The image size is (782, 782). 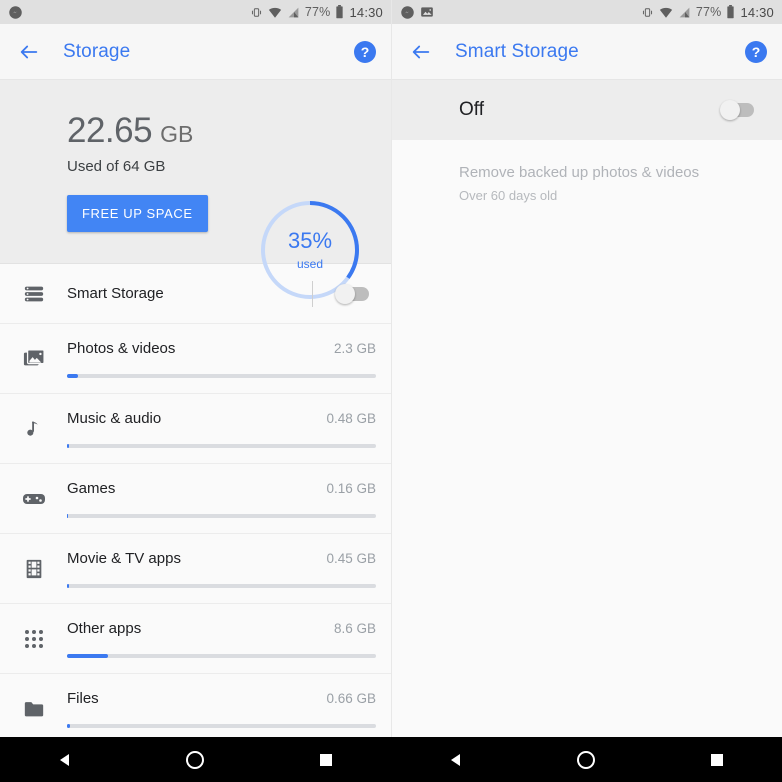 What do you see at coordinates (33, 499) in the screenshot?
I see `games-icon` at bounding box center [33, 499].